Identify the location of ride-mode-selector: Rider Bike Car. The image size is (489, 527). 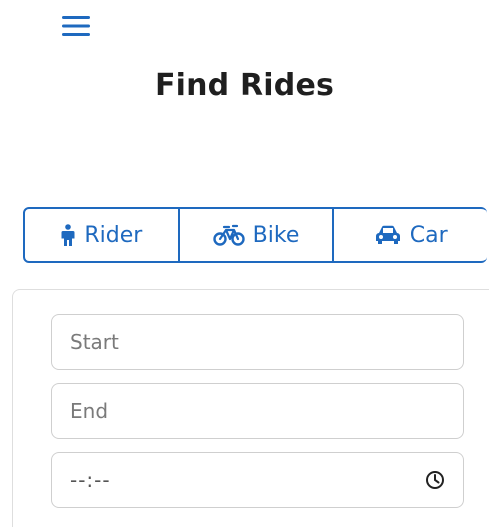
(255, 235).